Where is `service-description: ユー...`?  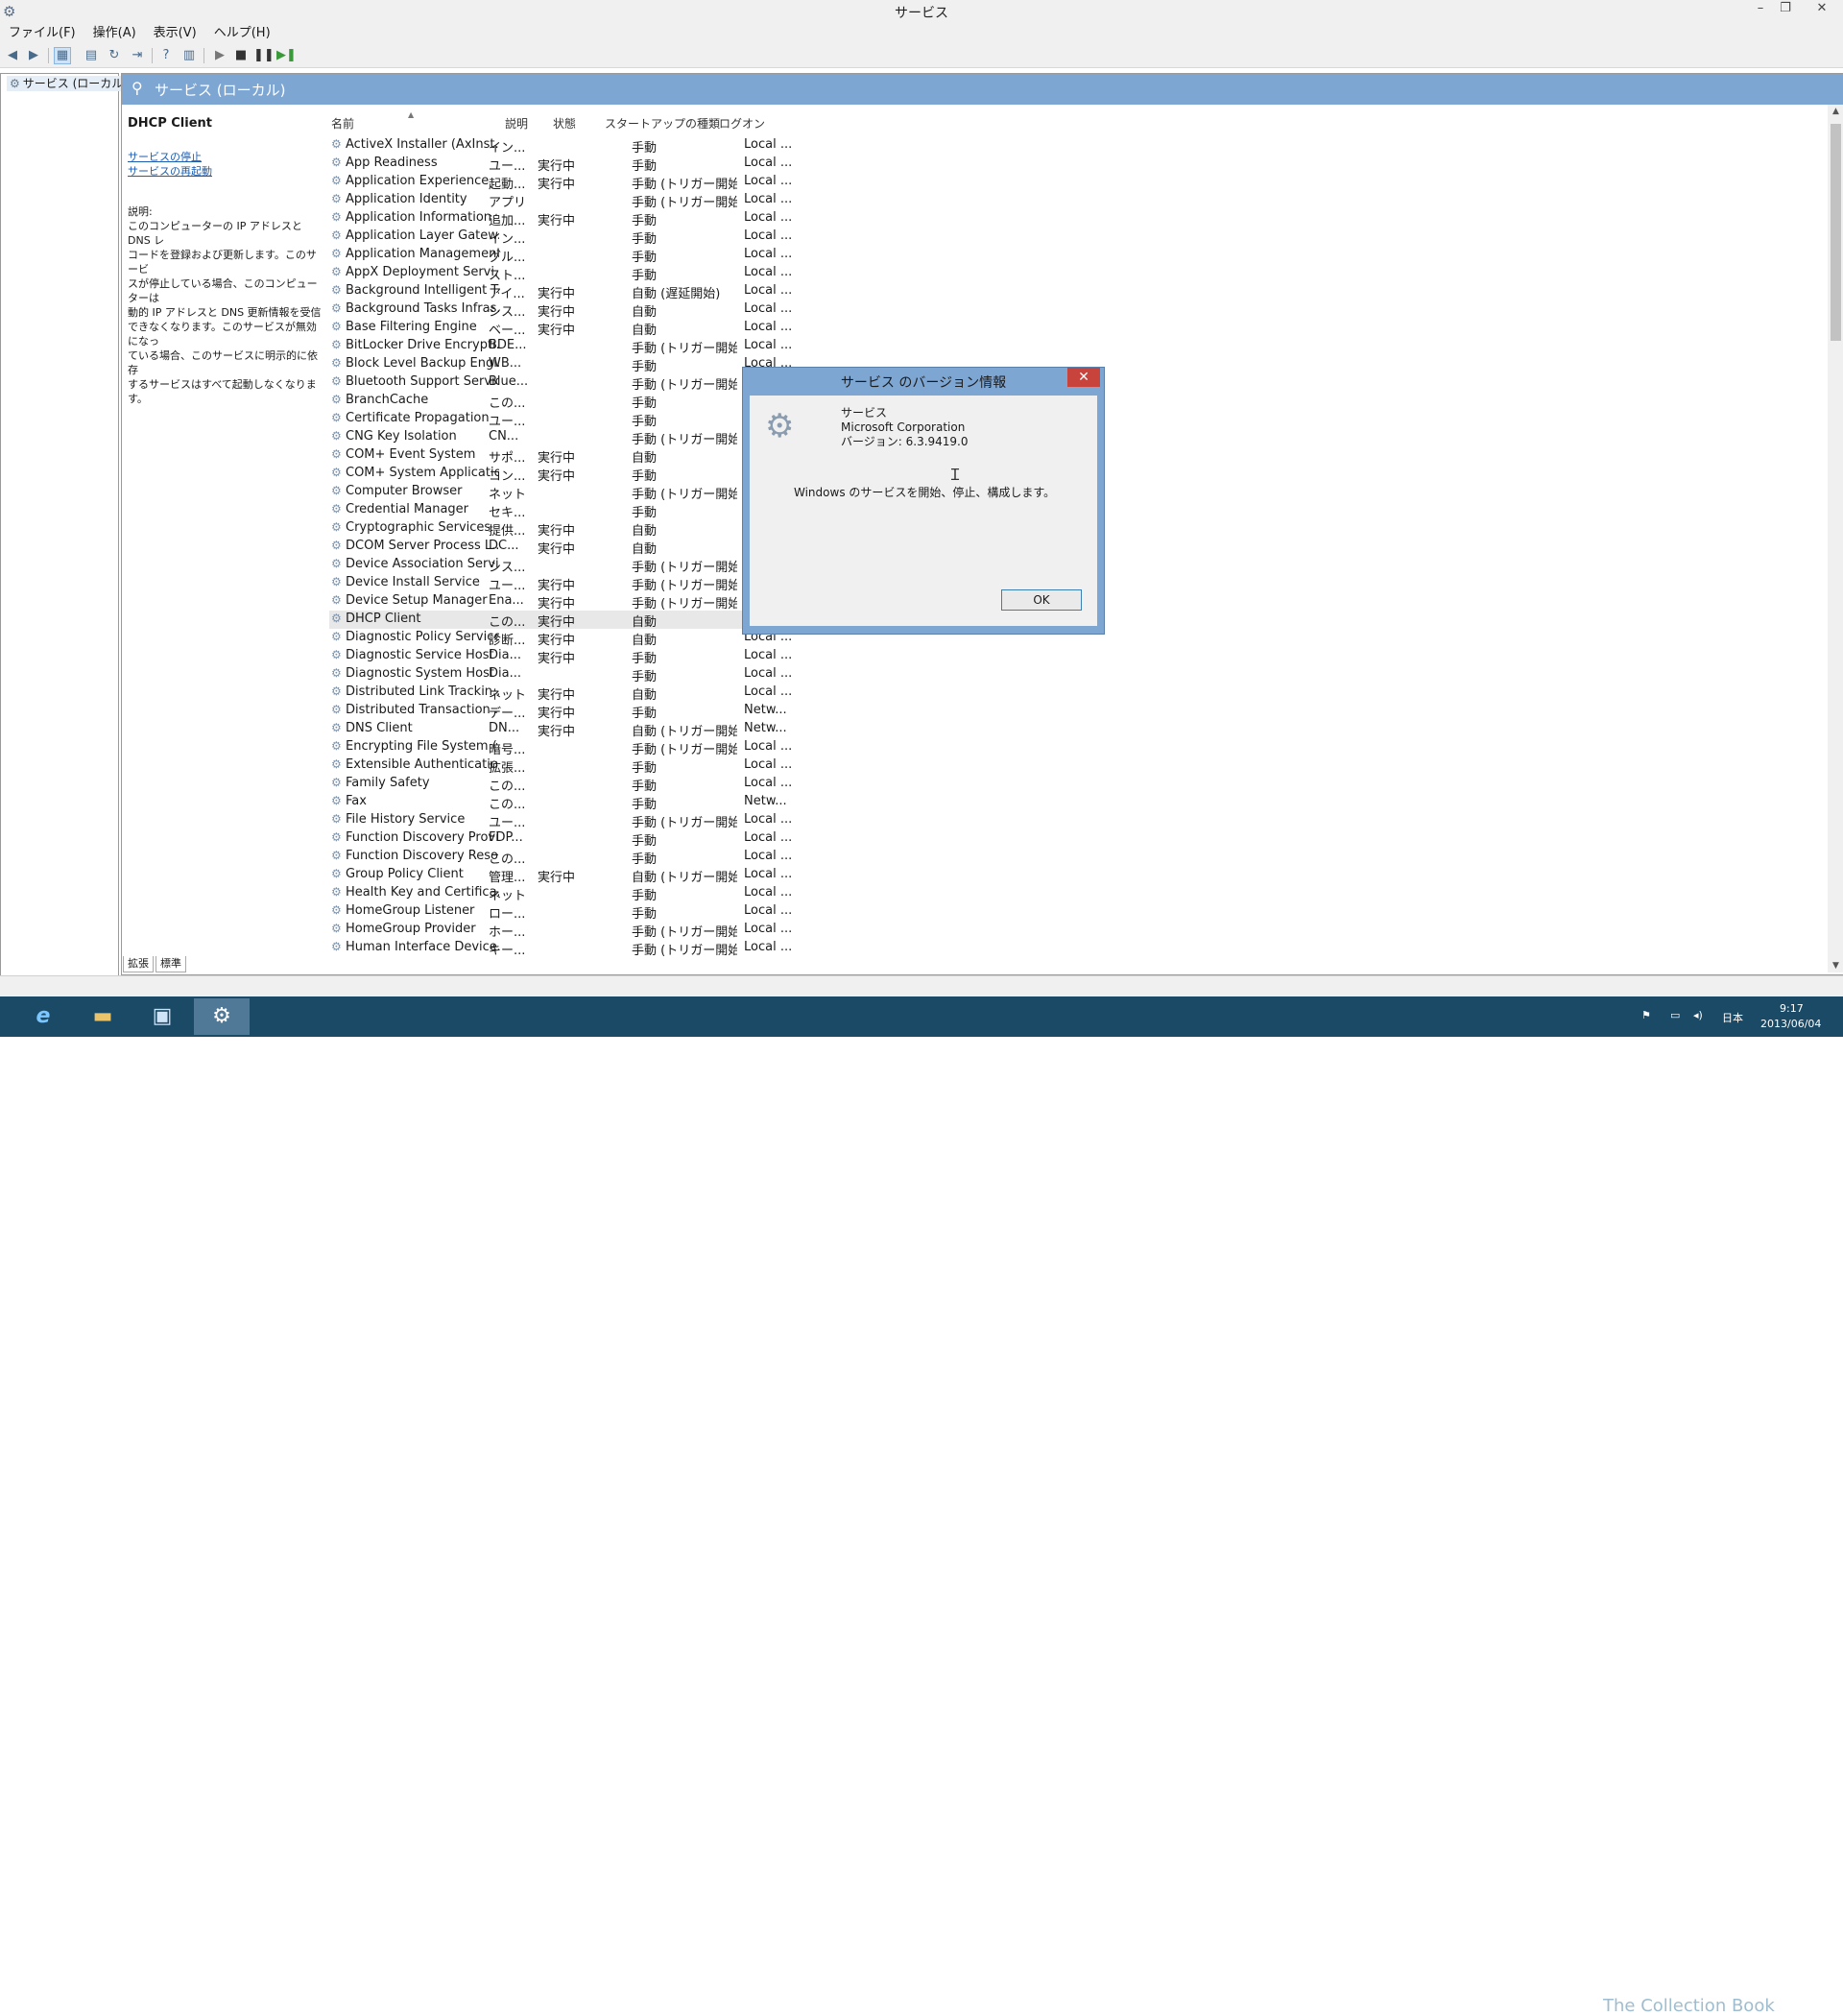 service-description: ユー... is located at coordinates (507, 823).